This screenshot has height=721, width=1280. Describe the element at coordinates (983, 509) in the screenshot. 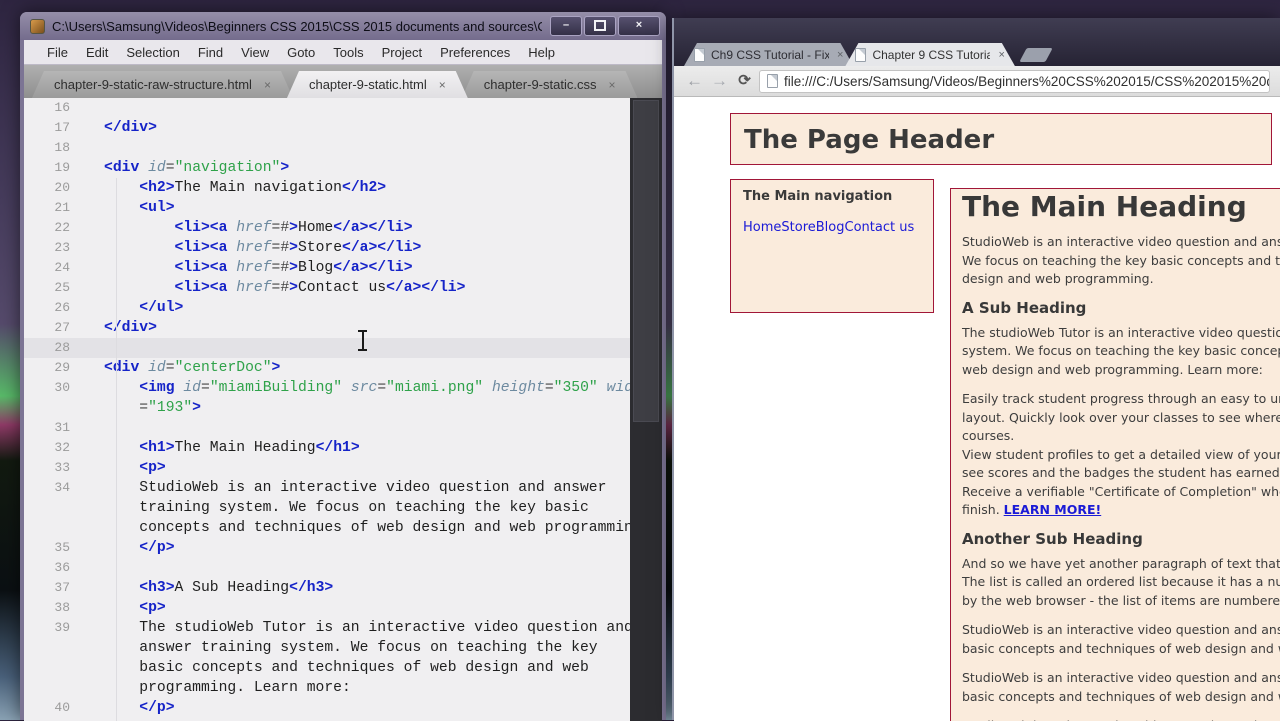

I see `paragraph-text: finish.` at that location.